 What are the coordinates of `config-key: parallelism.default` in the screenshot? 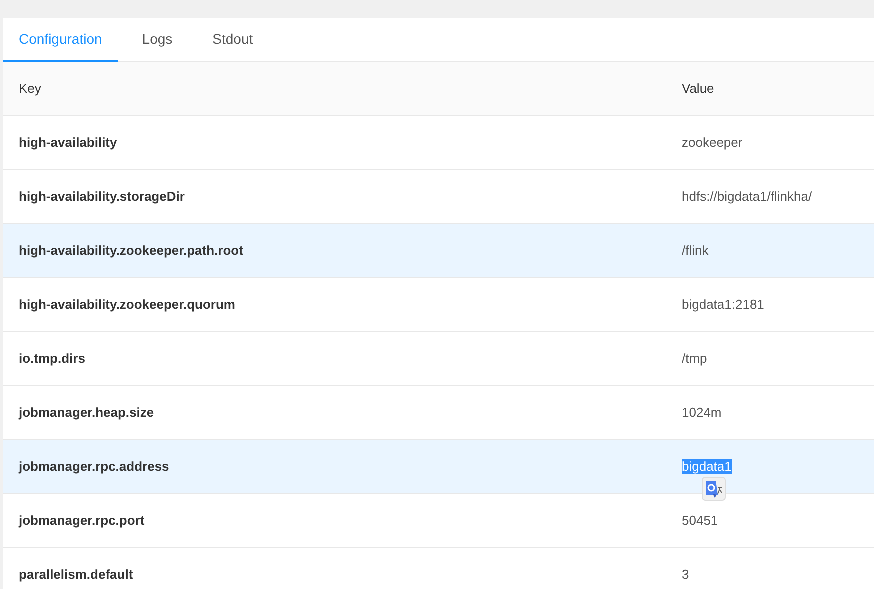 It's located at (76, 574).